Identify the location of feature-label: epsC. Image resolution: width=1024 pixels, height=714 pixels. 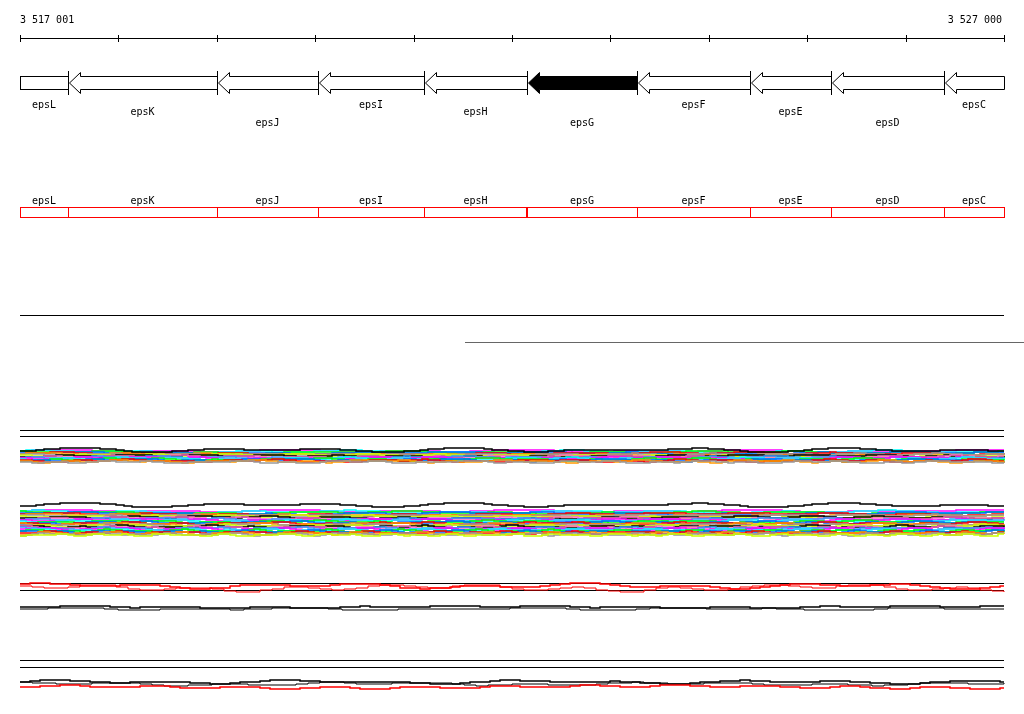
(974, 200).